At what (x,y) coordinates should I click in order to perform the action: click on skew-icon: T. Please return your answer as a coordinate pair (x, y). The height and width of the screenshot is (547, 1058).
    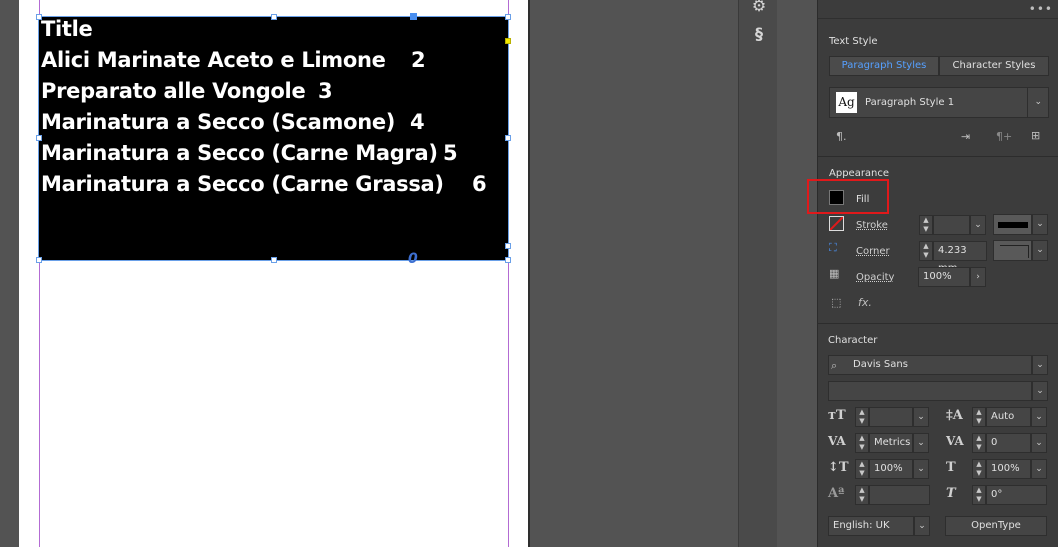
    Looking at the image, I should click on (951, 493).